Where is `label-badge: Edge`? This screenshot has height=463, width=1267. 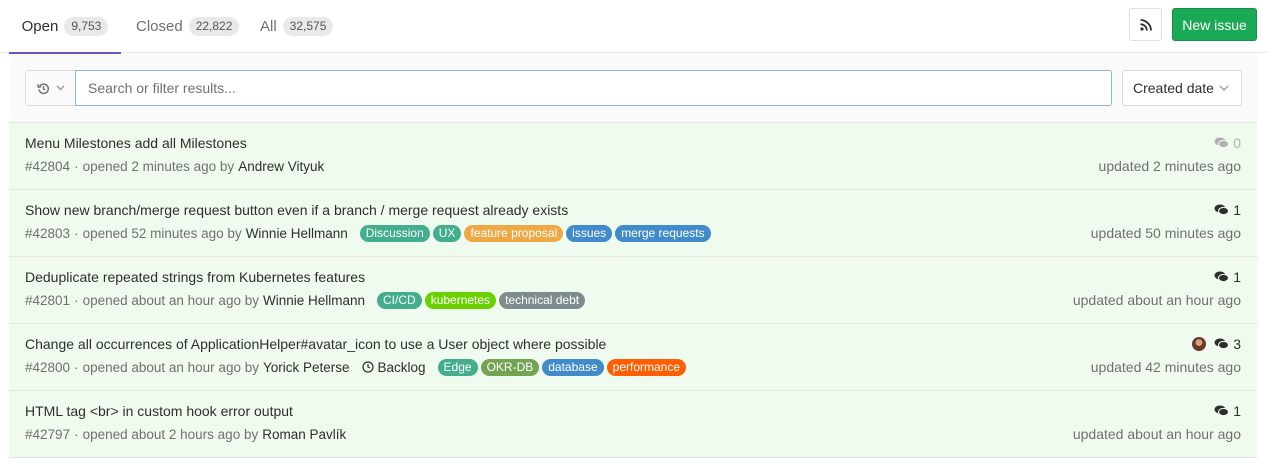 label-badge: Edge is located at coordinates (457, 367).